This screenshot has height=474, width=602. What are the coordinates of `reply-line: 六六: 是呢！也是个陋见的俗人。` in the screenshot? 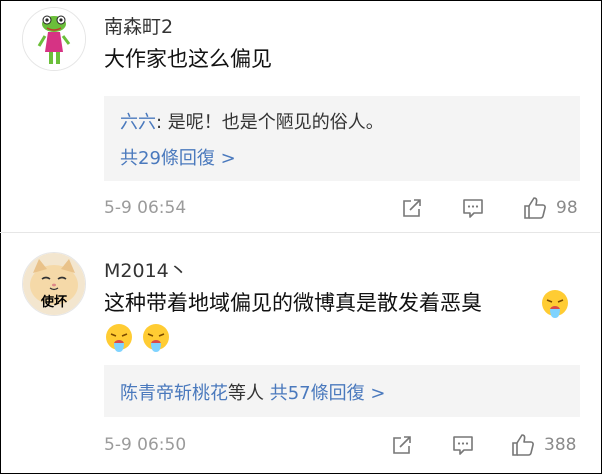 It's located at (252, 121).